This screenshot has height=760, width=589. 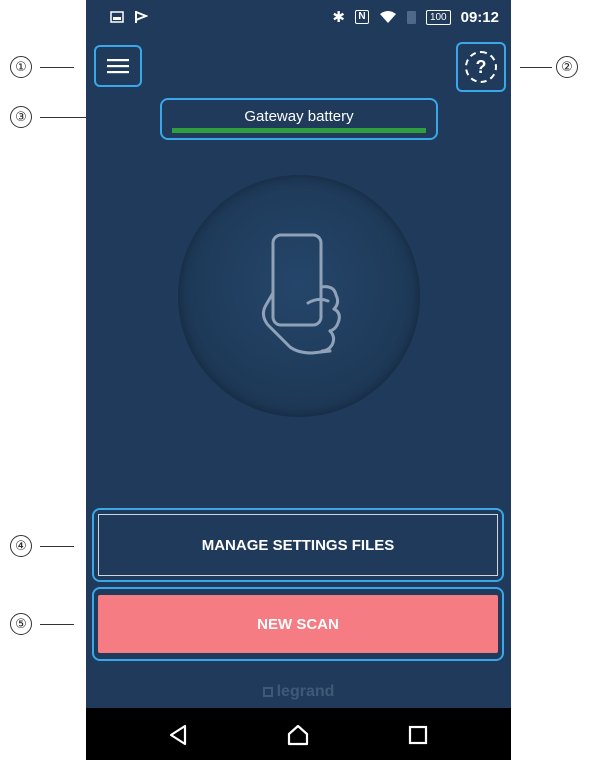 I want to click on callout-5-leader, so click(x=57, y=624).